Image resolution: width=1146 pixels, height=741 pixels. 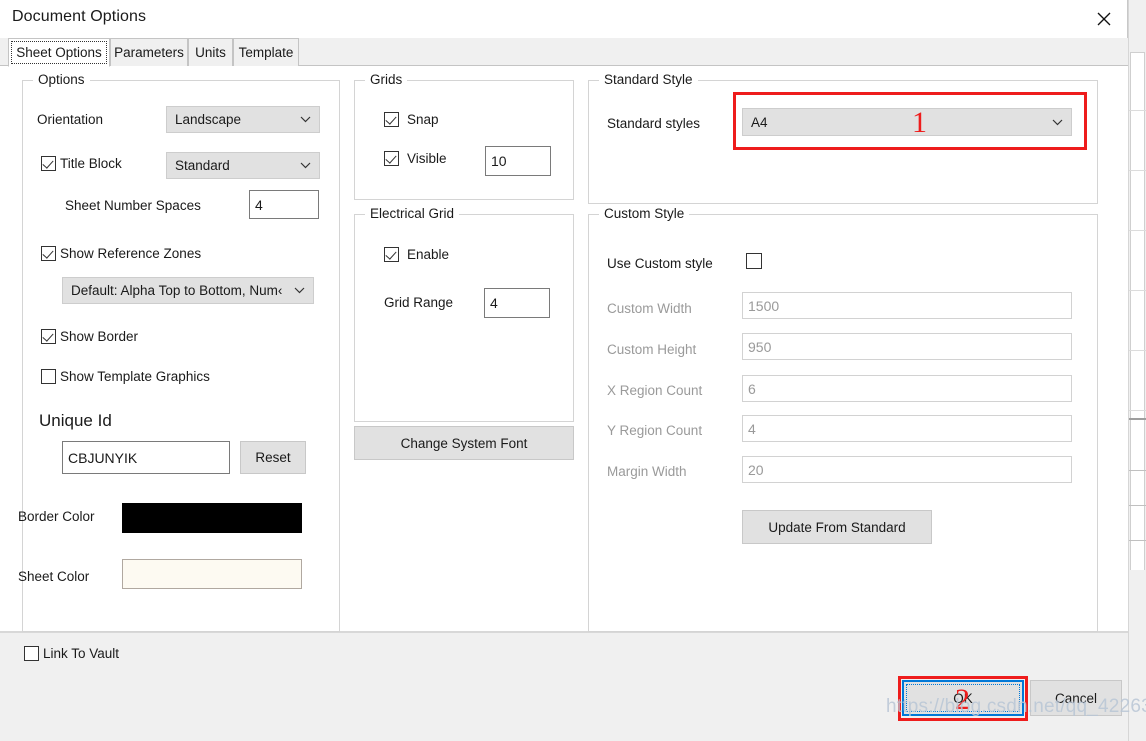 What do you see at coordinates (212, 574) in the screenshot?
I see `sheet-color-swatch` at bounding box center [212, 574].